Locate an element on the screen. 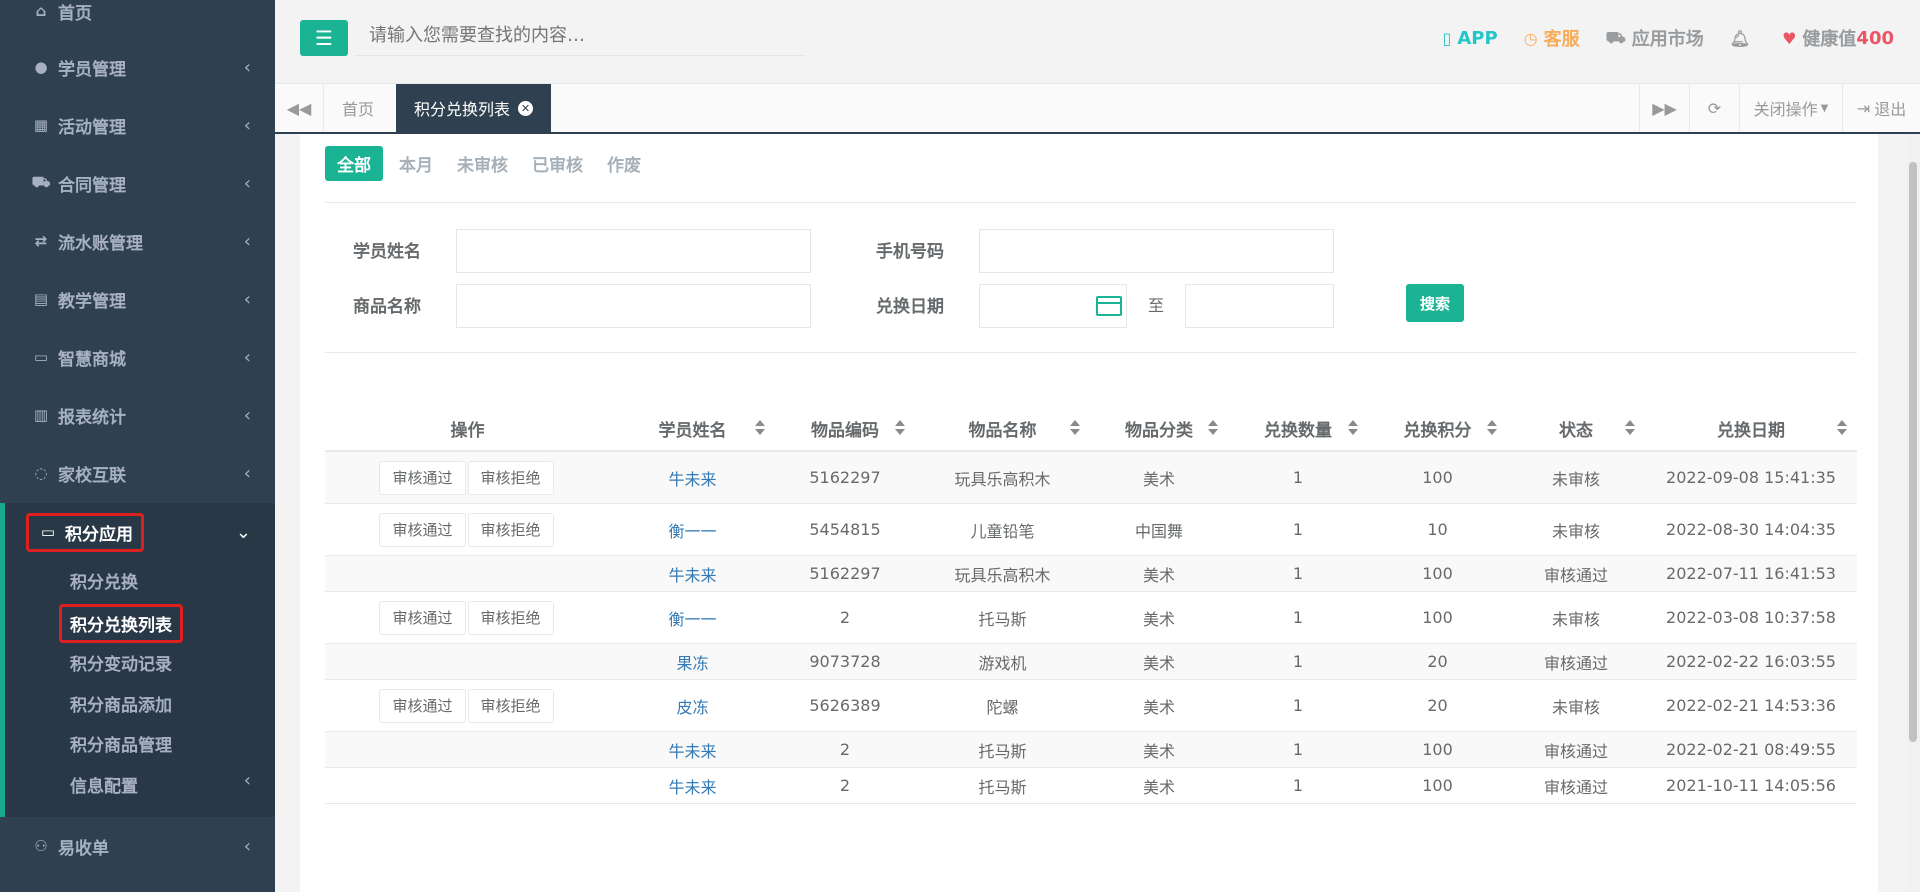  header-qty: 兑换数量 is located at coordinates (1298, 428).